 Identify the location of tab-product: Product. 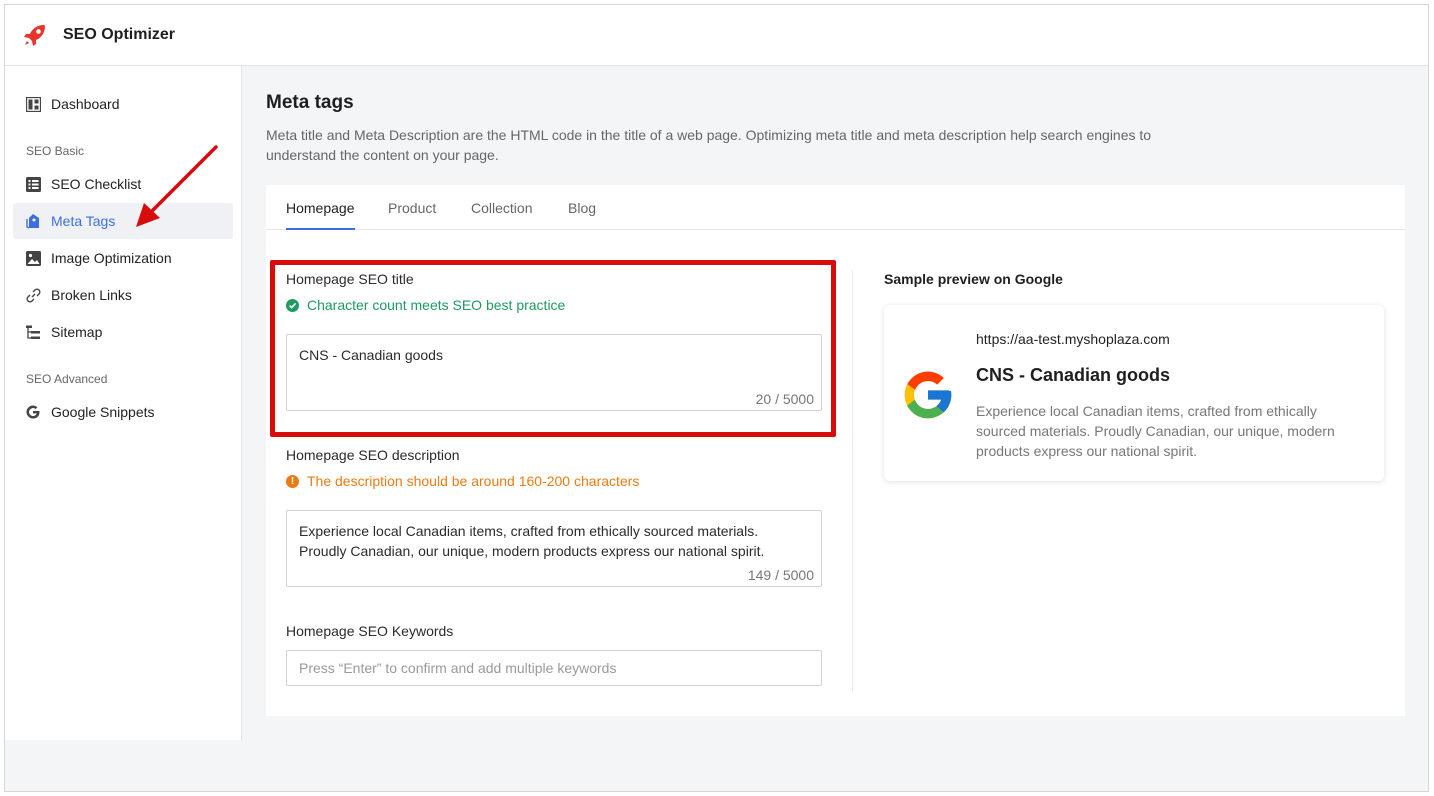
(412, 215).